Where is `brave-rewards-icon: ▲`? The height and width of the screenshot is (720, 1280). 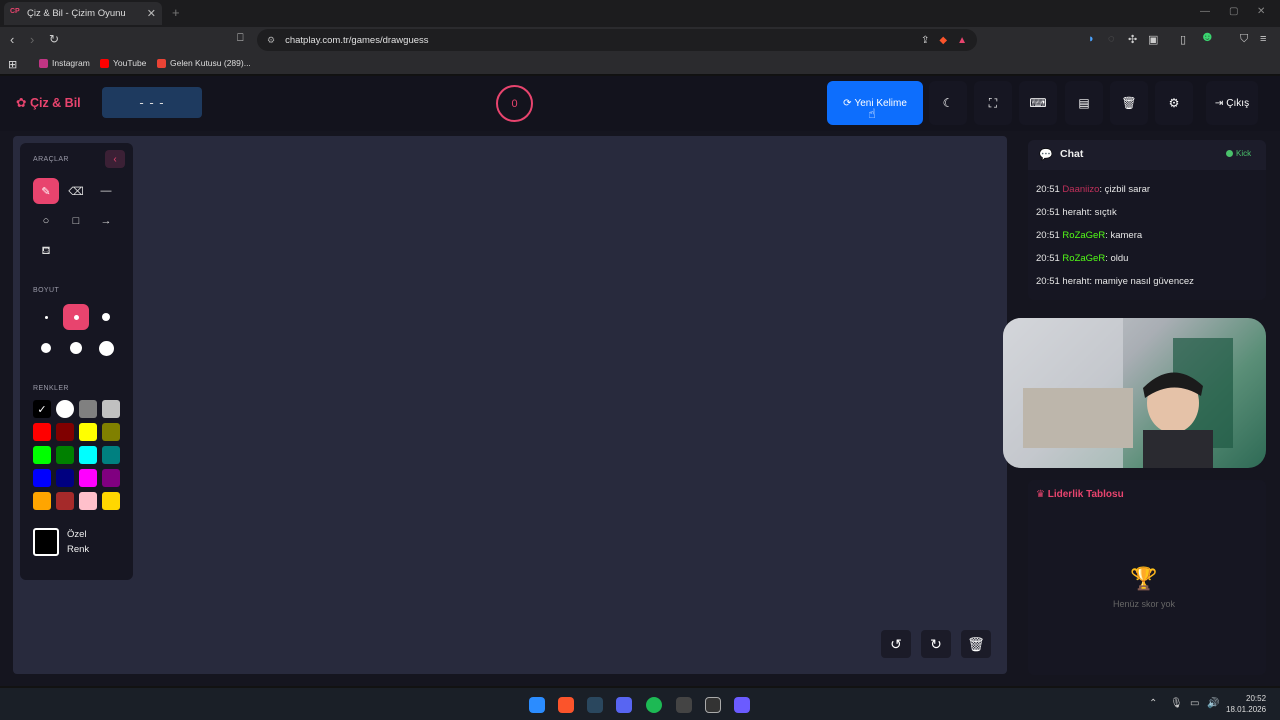 brave-rewards-icon: ▲ is located at coordinates (962, 40).